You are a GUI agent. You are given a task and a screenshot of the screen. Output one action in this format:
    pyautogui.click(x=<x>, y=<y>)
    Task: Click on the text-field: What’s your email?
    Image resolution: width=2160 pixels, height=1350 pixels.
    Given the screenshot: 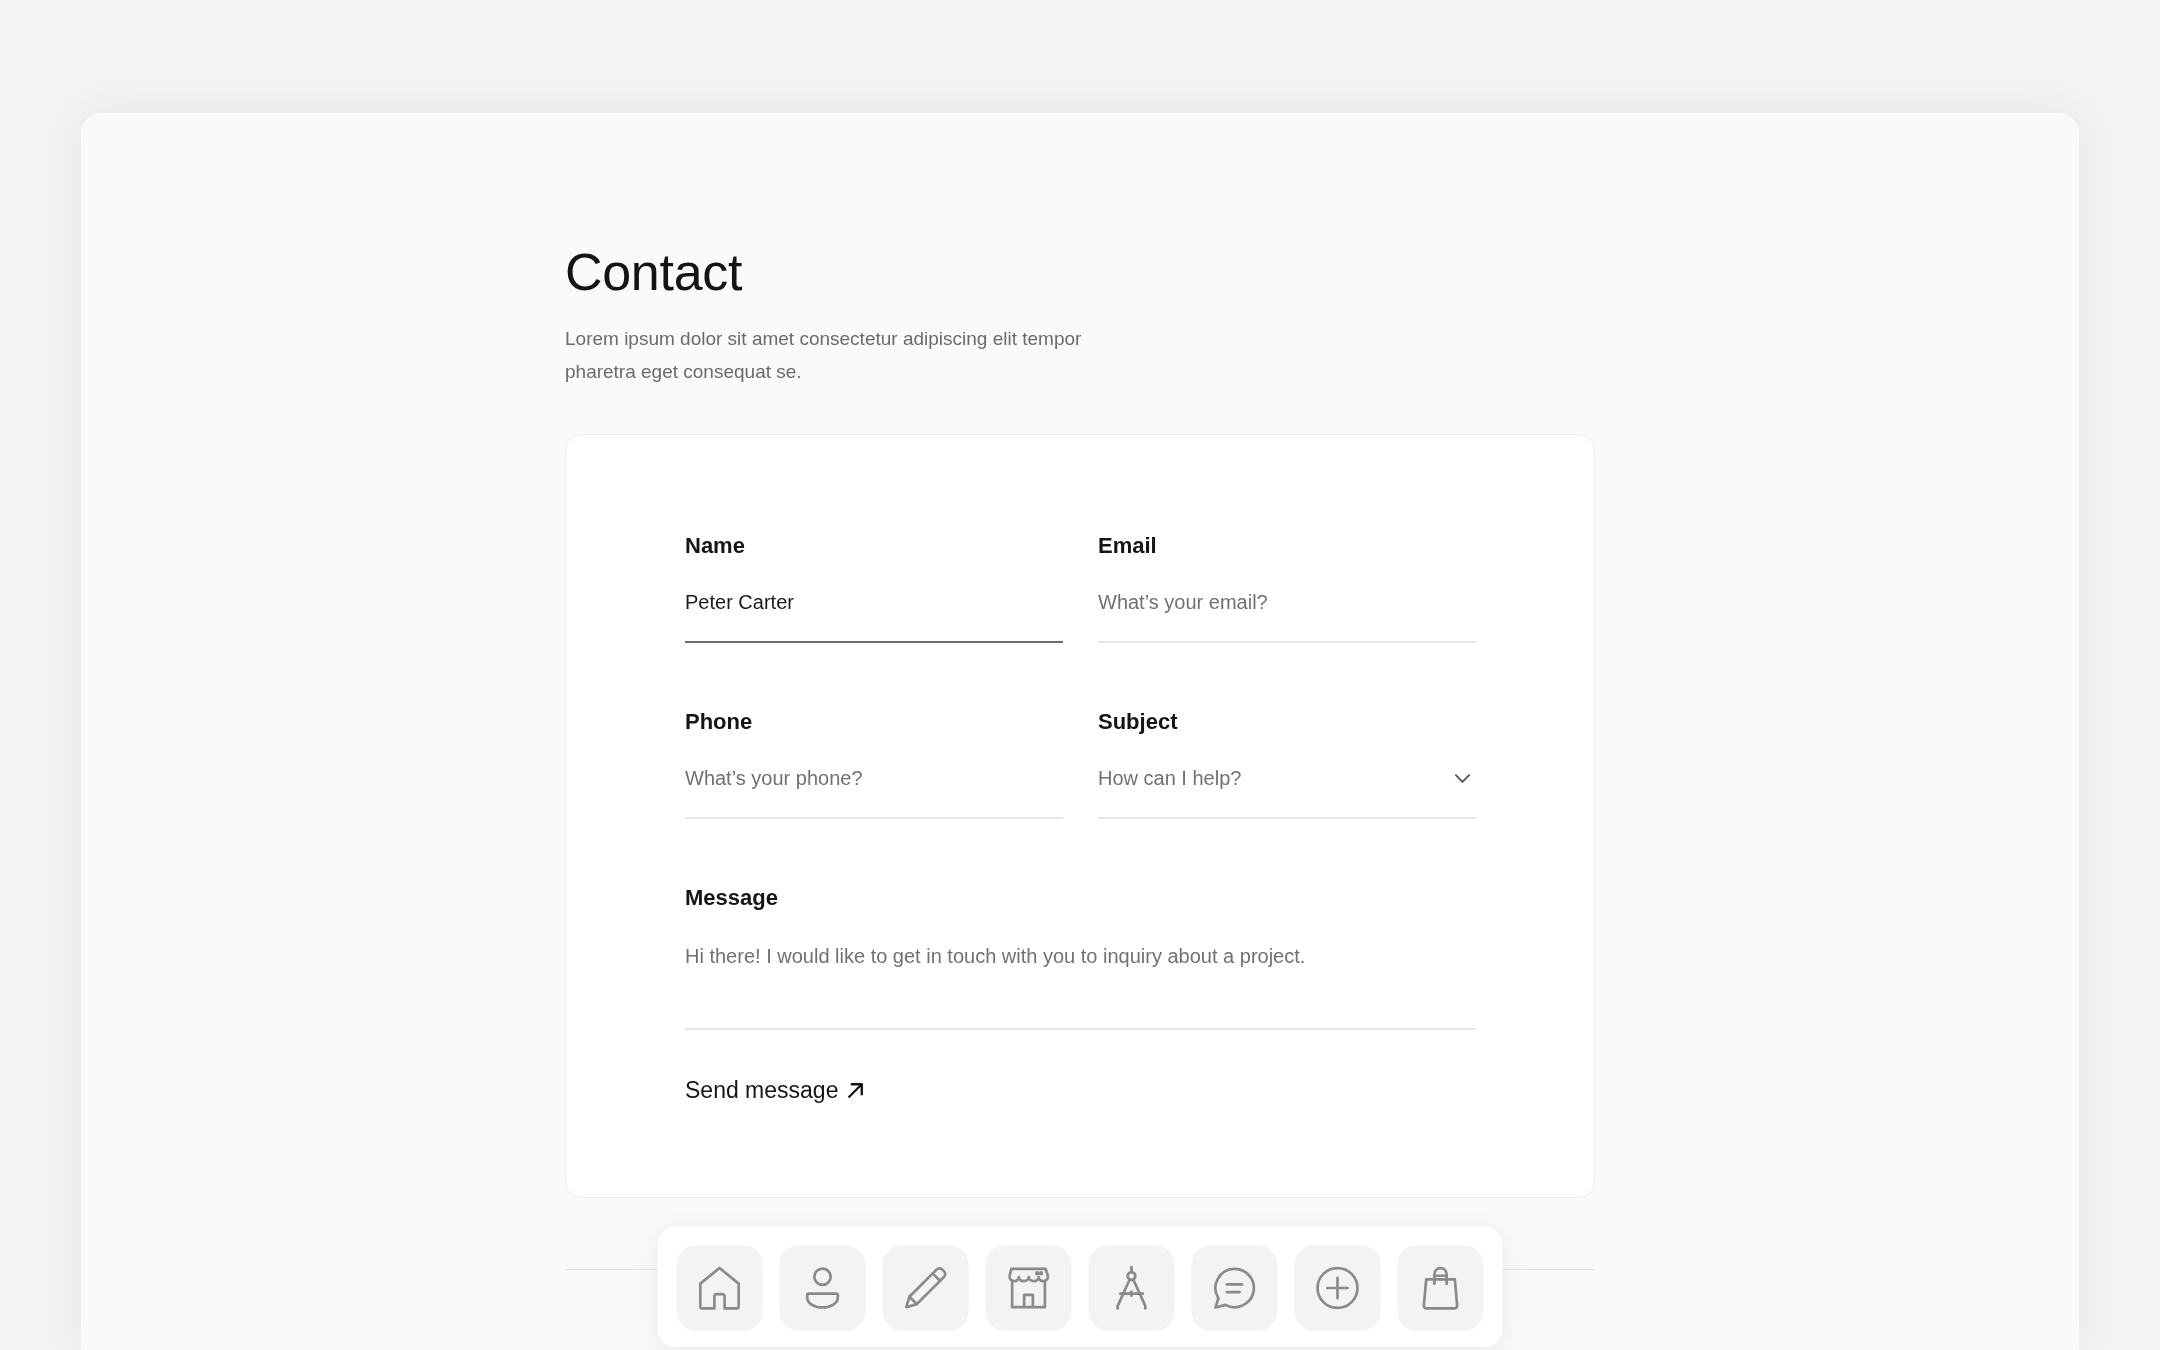 What is the action you would take?
    pyautogui.click(x=1287, y=609)
    